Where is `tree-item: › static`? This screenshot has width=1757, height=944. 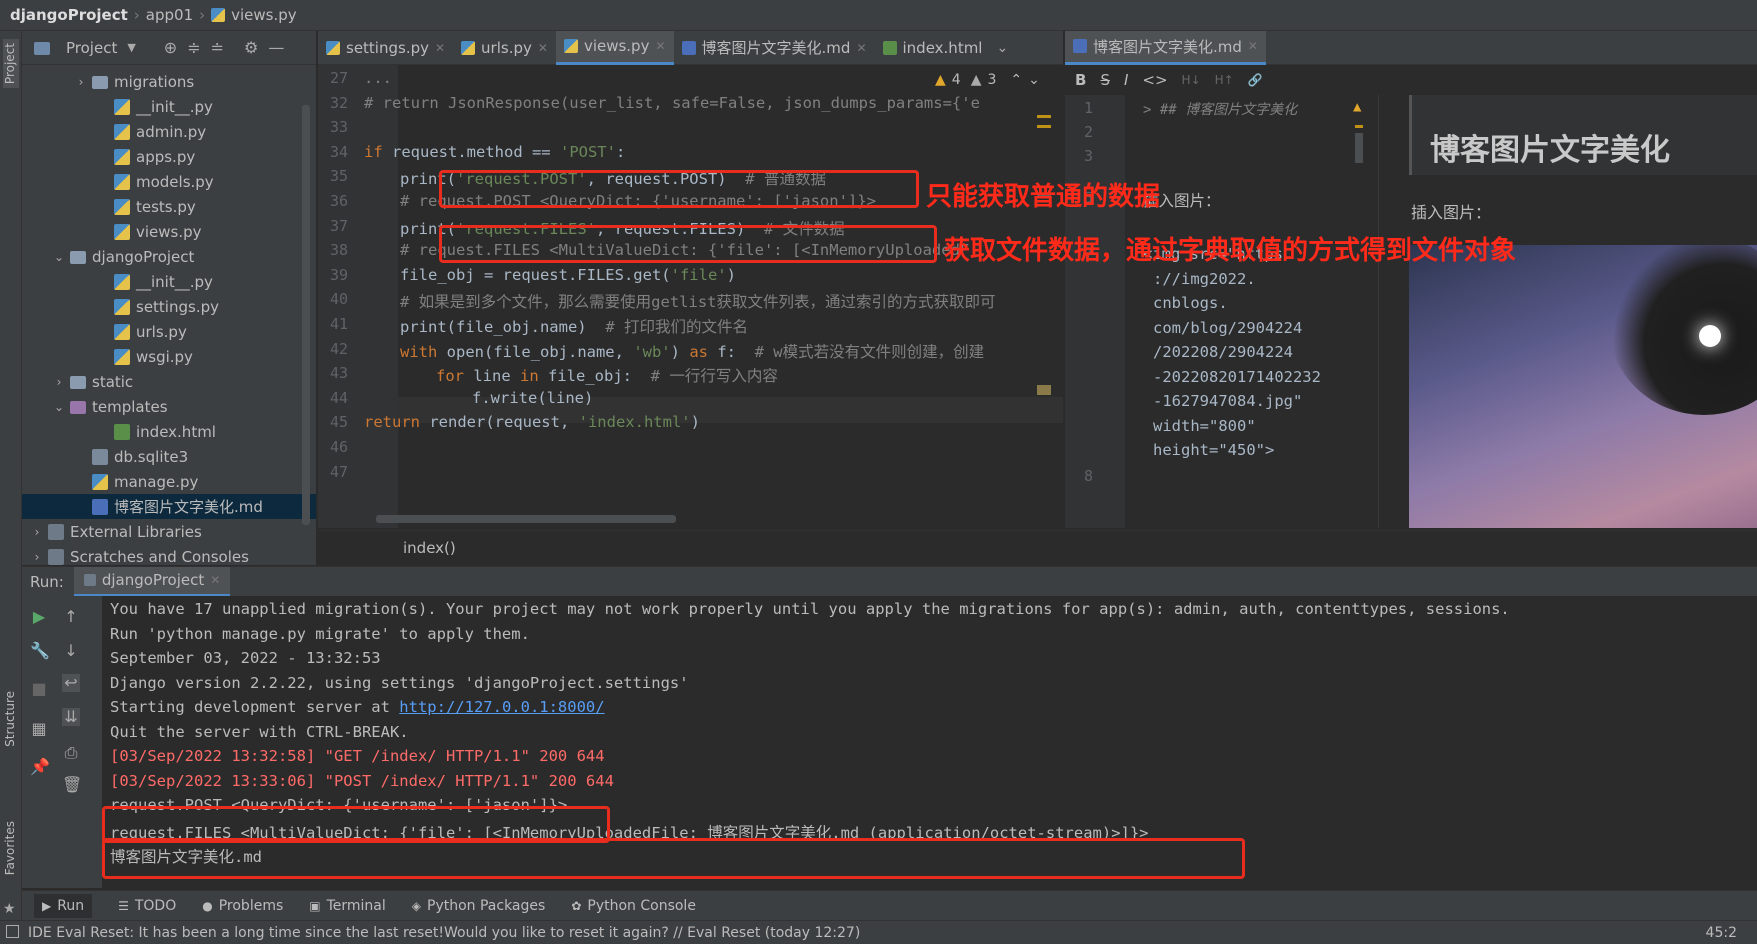 tree-item: › static is located at coordinates (169, 381).